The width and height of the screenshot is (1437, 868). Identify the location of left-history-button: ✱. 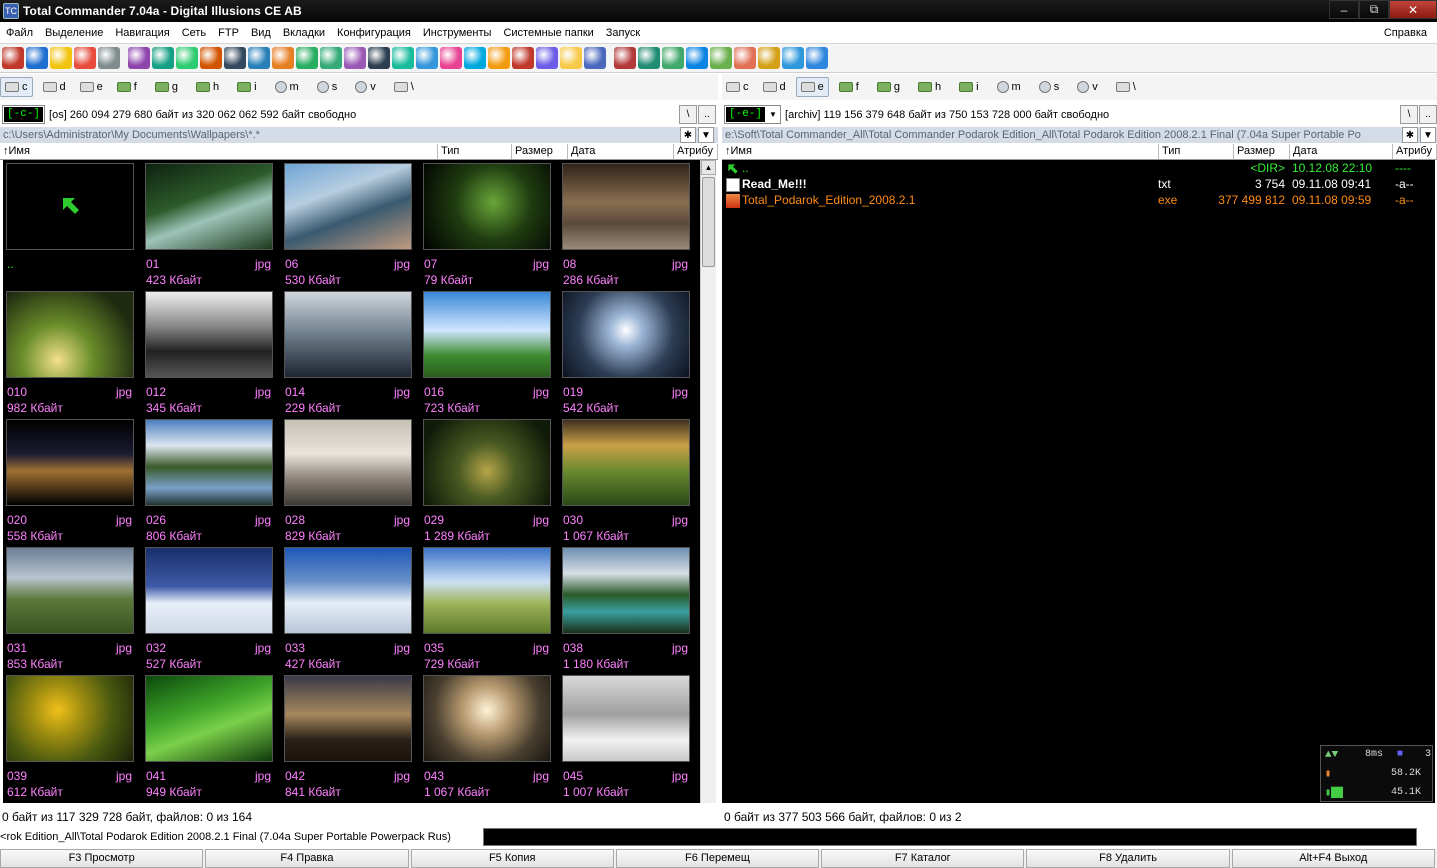
(688, 135).